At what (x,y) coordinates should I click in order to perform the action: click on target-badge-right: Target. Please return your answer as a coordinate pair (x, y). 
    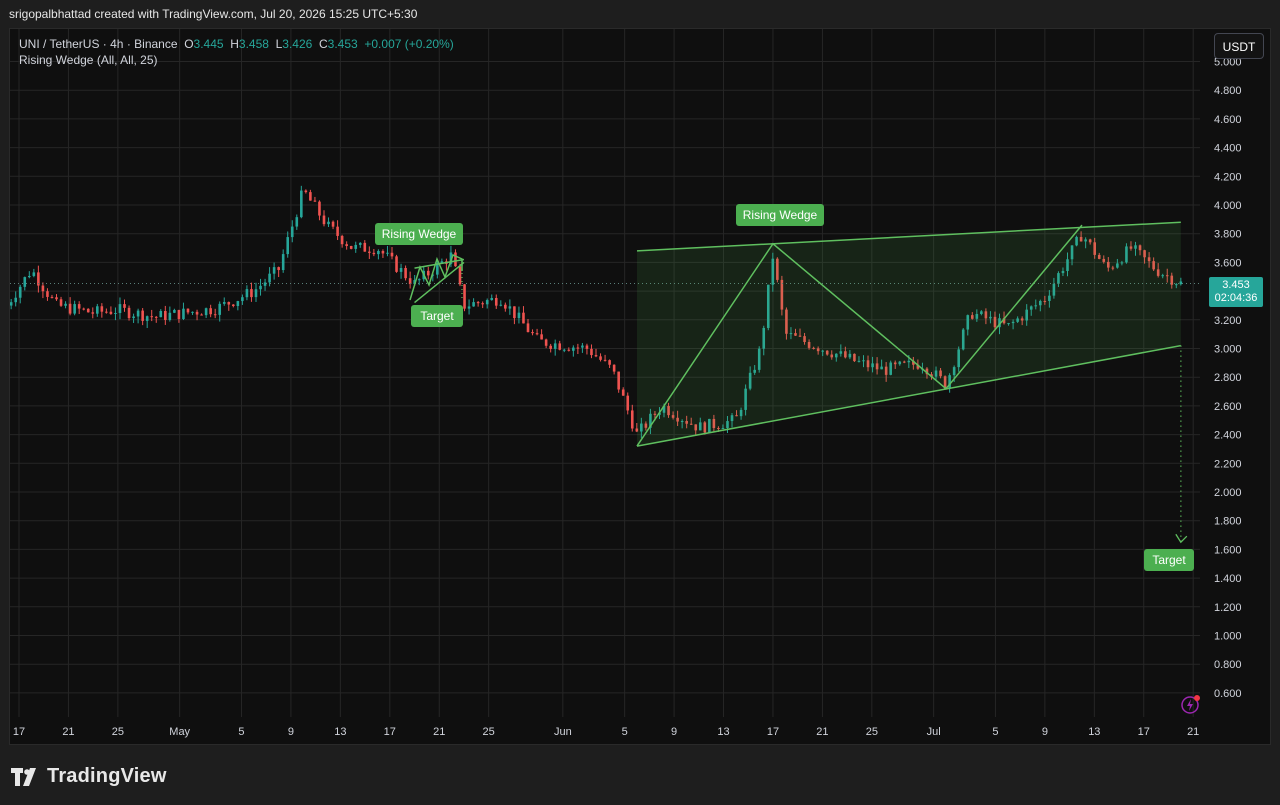
    Looking at the image, I should click on (1169, 560).